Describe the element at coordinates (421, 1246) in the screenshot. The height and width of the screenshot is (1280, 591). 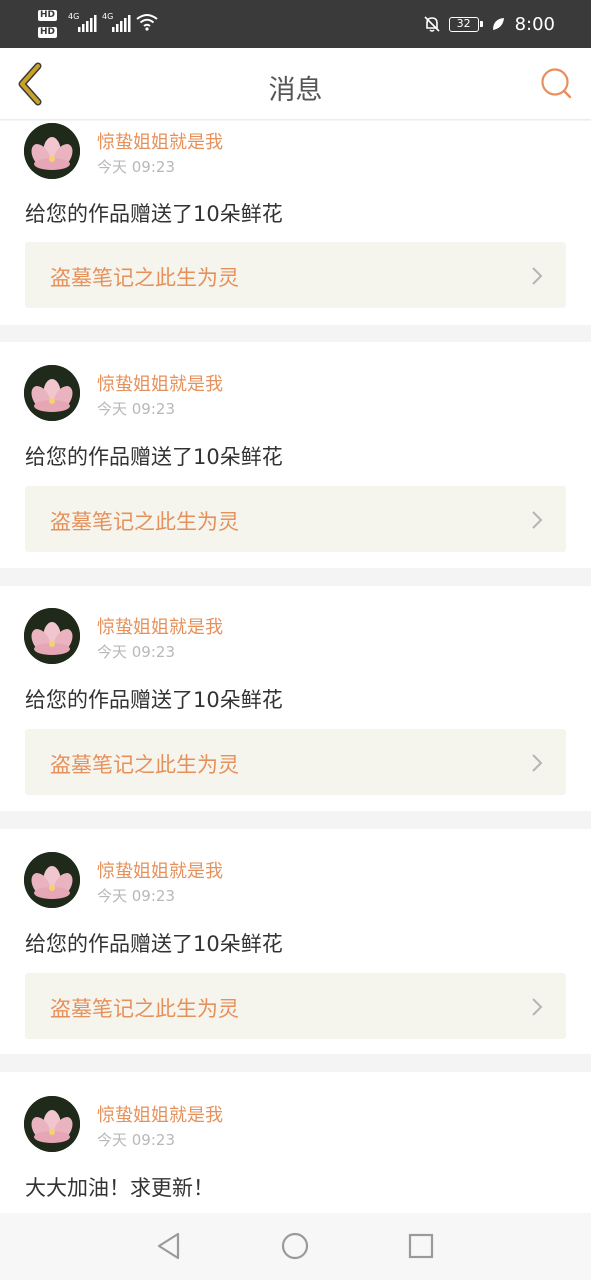
I see `square-recents-icon` at that location.